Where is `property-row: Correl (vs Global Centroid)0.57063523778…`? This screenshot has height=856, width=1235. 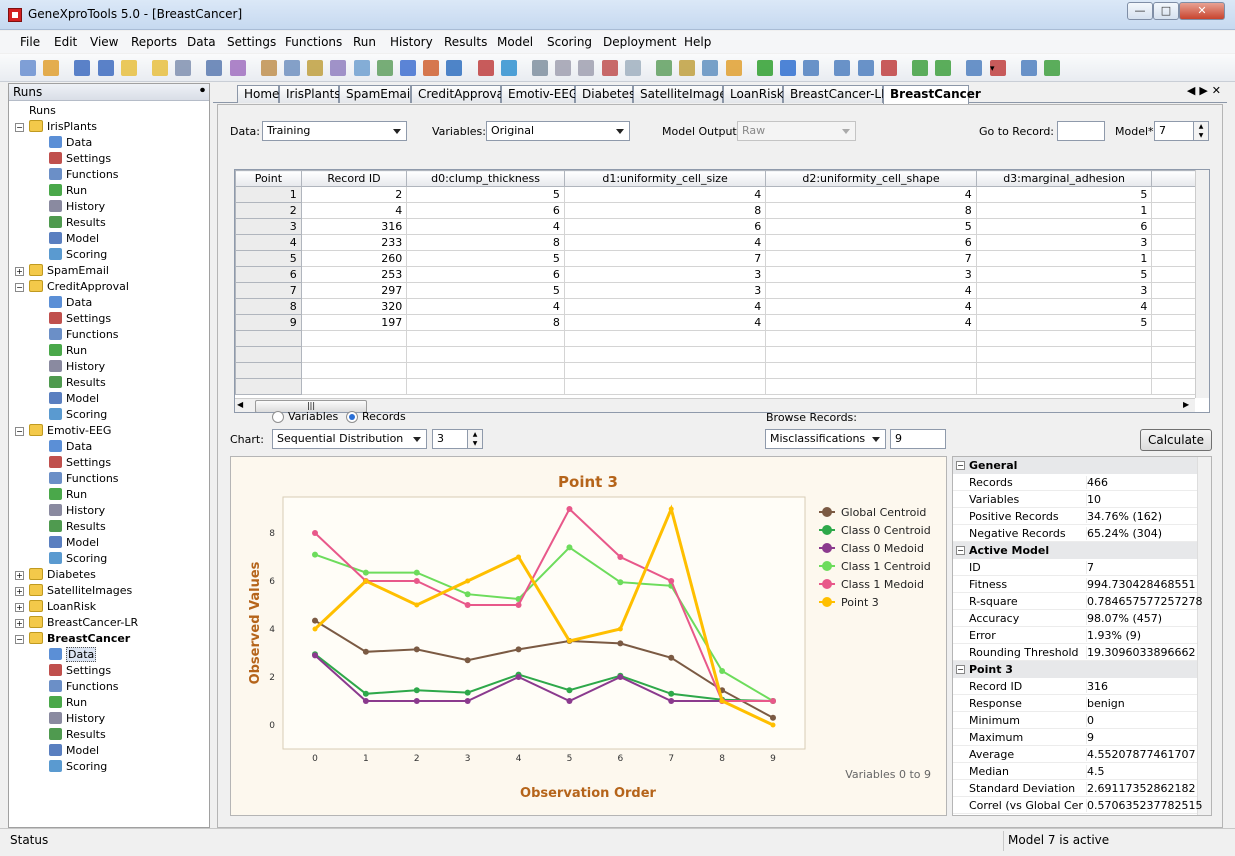
property-row: Correl (vs Global Centroid)0.57063523778… is located at coordinates (1077, 805).